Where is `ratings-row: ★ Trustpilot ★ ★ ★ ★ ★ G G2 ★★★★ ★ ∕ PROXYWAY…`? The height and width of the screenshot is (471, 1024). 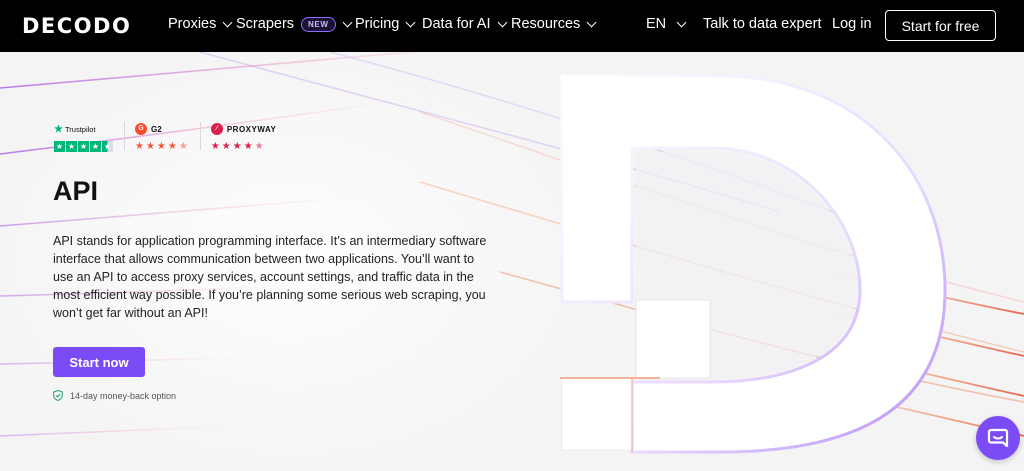 ratings-row: ★ Trustpilot ★ ★ ★ ★ ★ G G2 ★★★★ ★ ∕ PROXYWAY… is located at coordinates (165, 137).